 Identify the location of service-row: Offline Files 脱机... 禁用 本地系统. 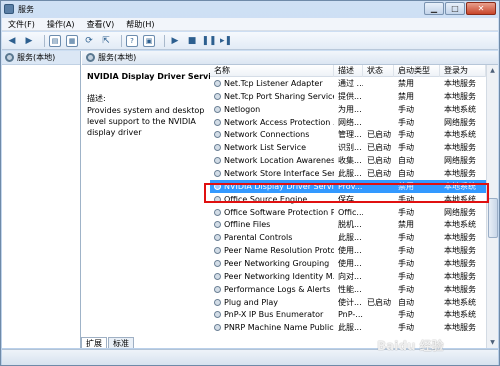
(348, 224).